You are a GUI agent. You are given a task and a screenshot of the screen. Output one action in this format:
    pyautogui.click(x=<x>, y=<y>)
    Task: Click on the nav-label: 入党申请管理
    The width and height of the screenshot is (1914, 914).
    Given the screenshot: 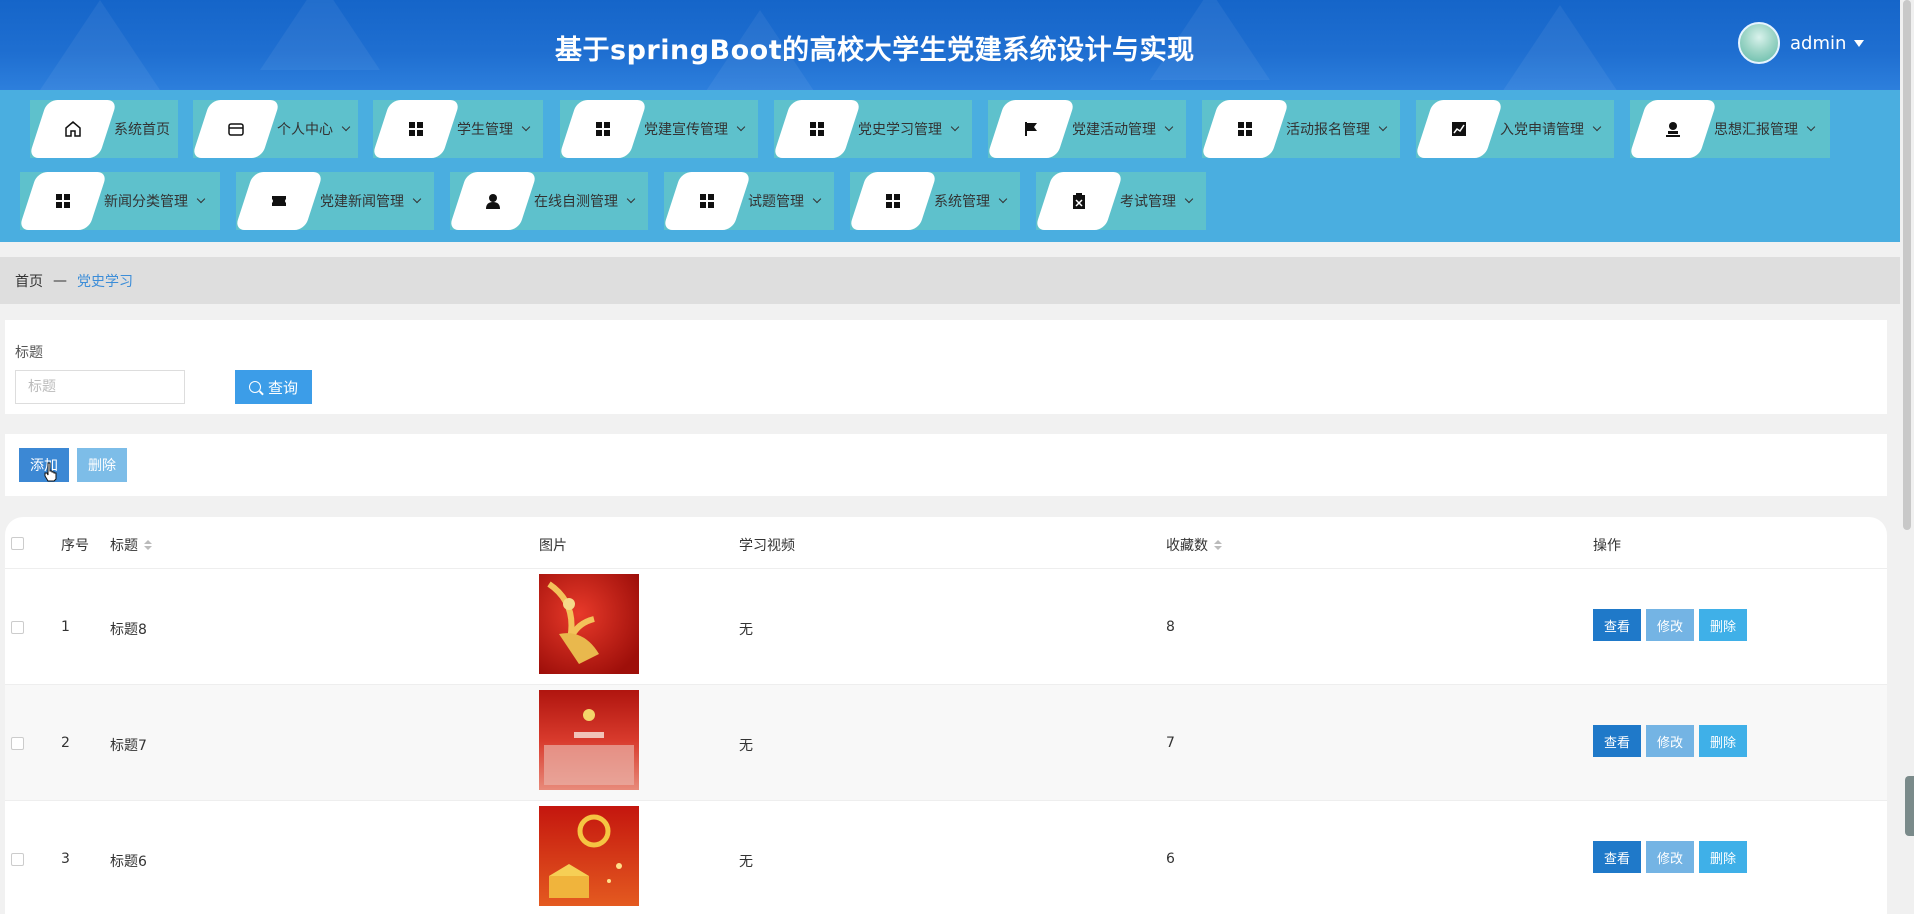 What is the action you would take?
    pyautogui.click(x=1542, y=130)
    